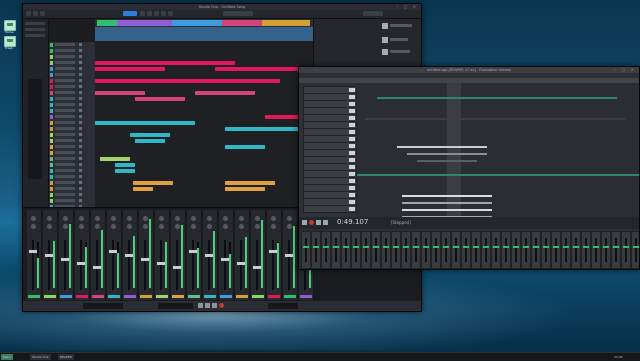 This screenshot has width=640, height=361. I want to click on rewind-icon, so click(200, 305).